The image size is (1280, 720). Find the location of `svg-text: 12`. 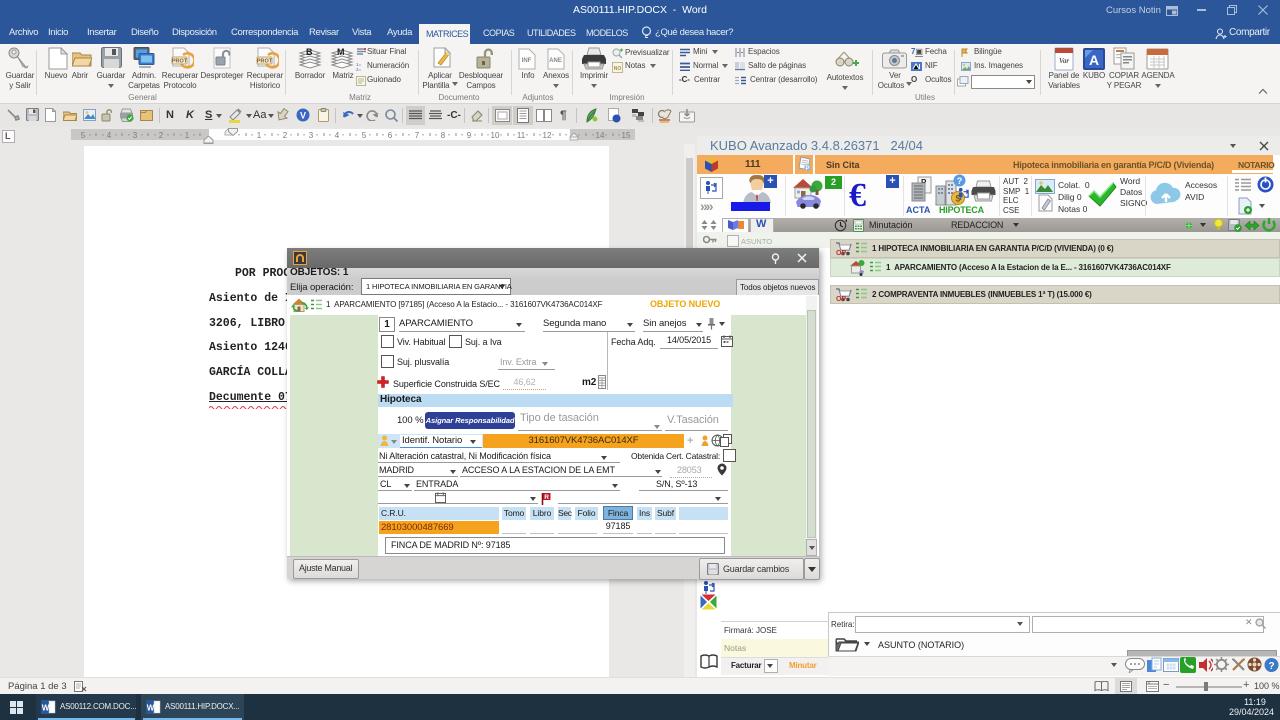

svg-text: 12 is located at coordinates (547, 135).